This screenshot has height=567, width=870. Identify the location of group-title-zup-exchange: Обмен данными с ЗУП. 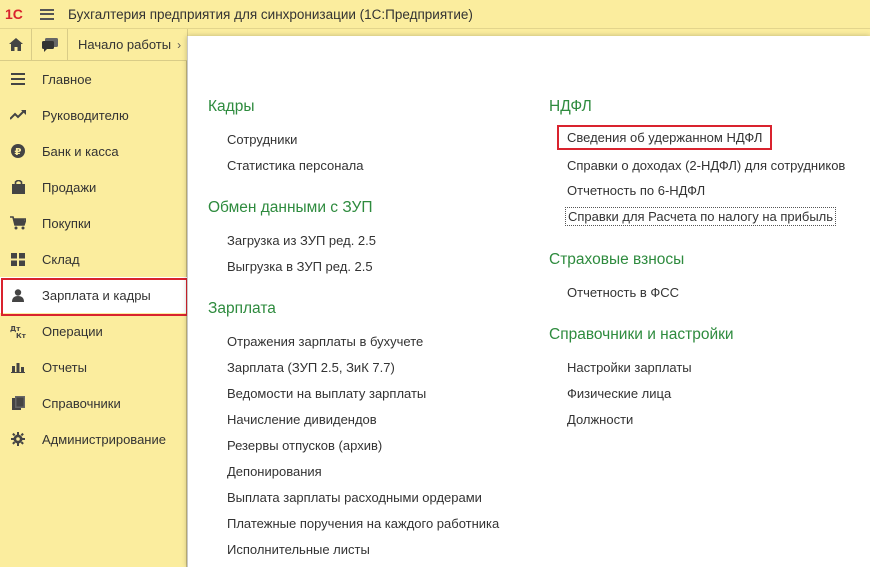
(290, 207).